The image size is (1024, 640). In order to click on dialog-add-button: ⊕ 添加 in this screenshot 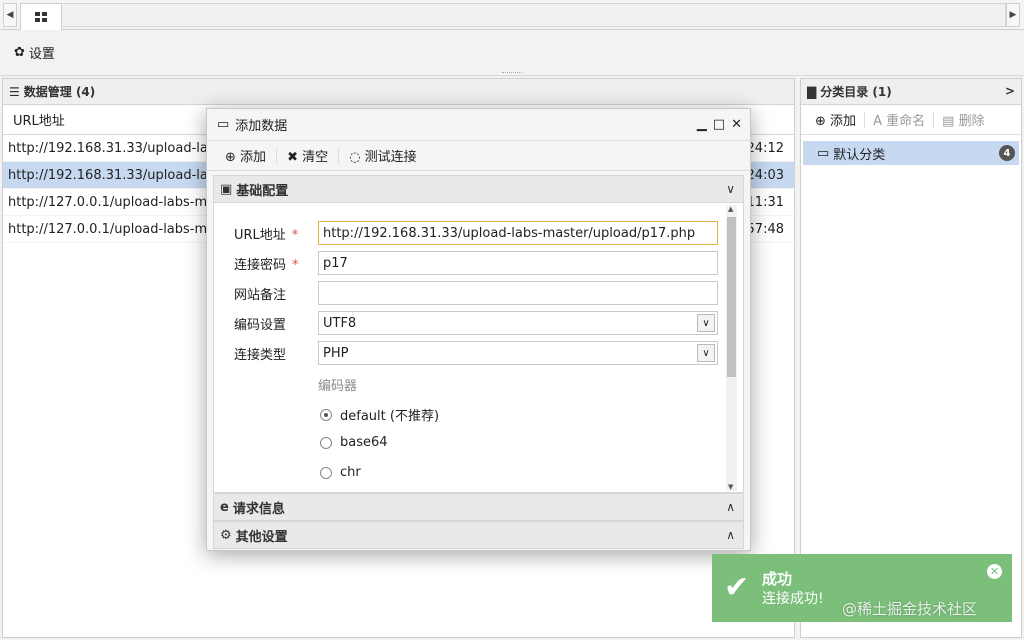, I will do `click(245, 155)`.